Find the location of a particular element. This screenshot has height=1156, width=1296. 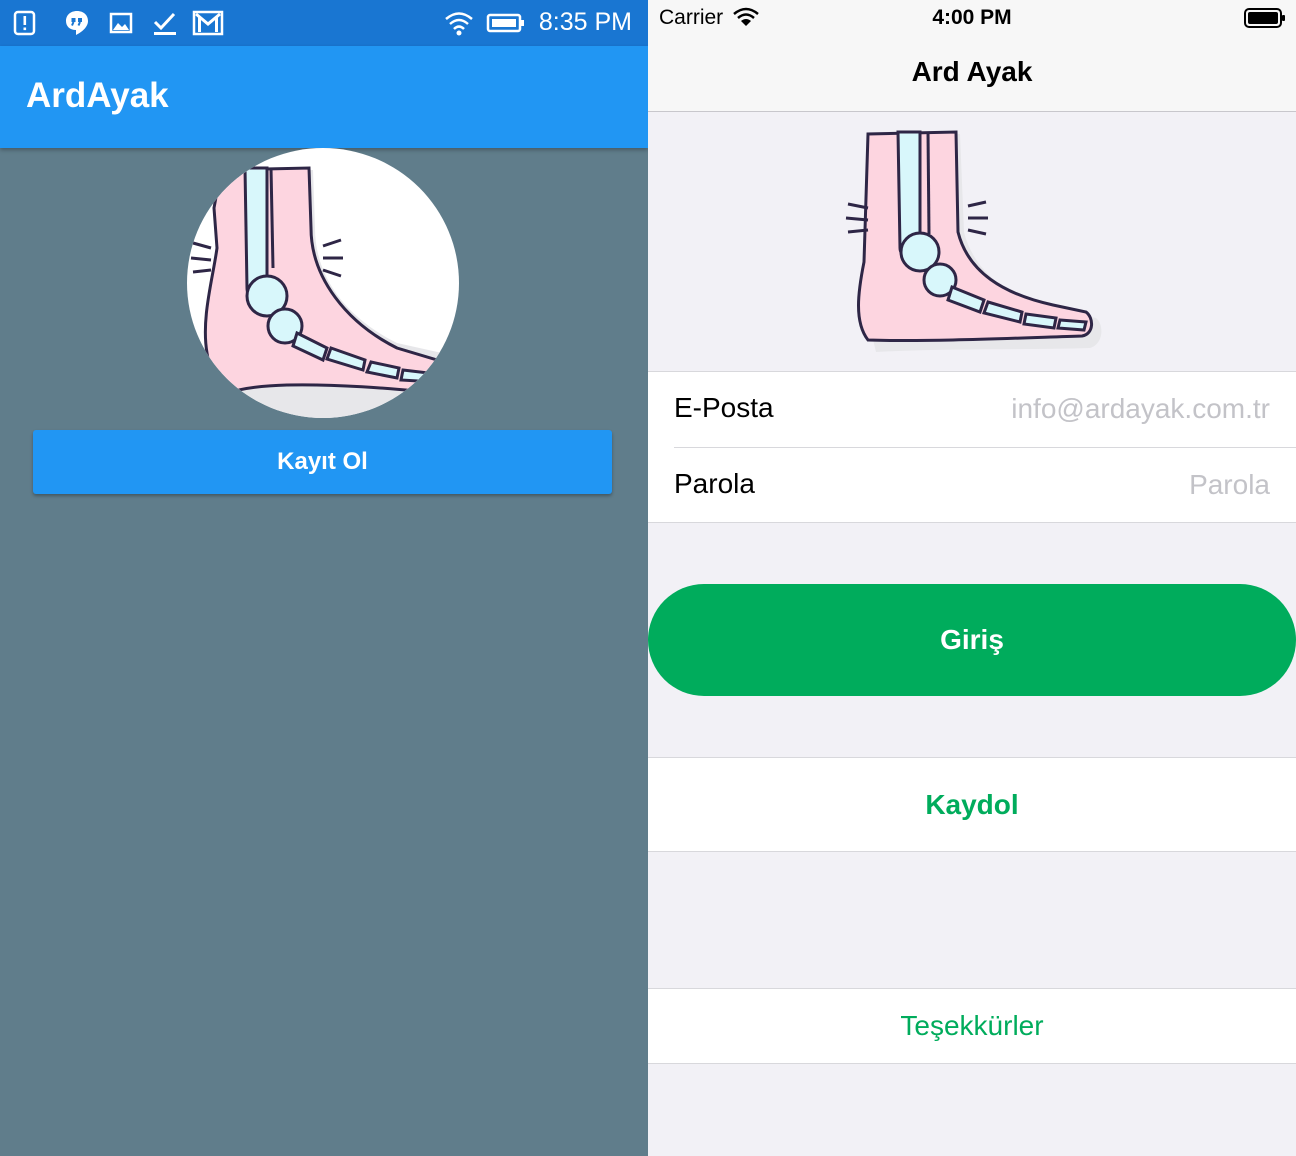

register-button: Kayıt Ol is located at coordinates (322, 462).